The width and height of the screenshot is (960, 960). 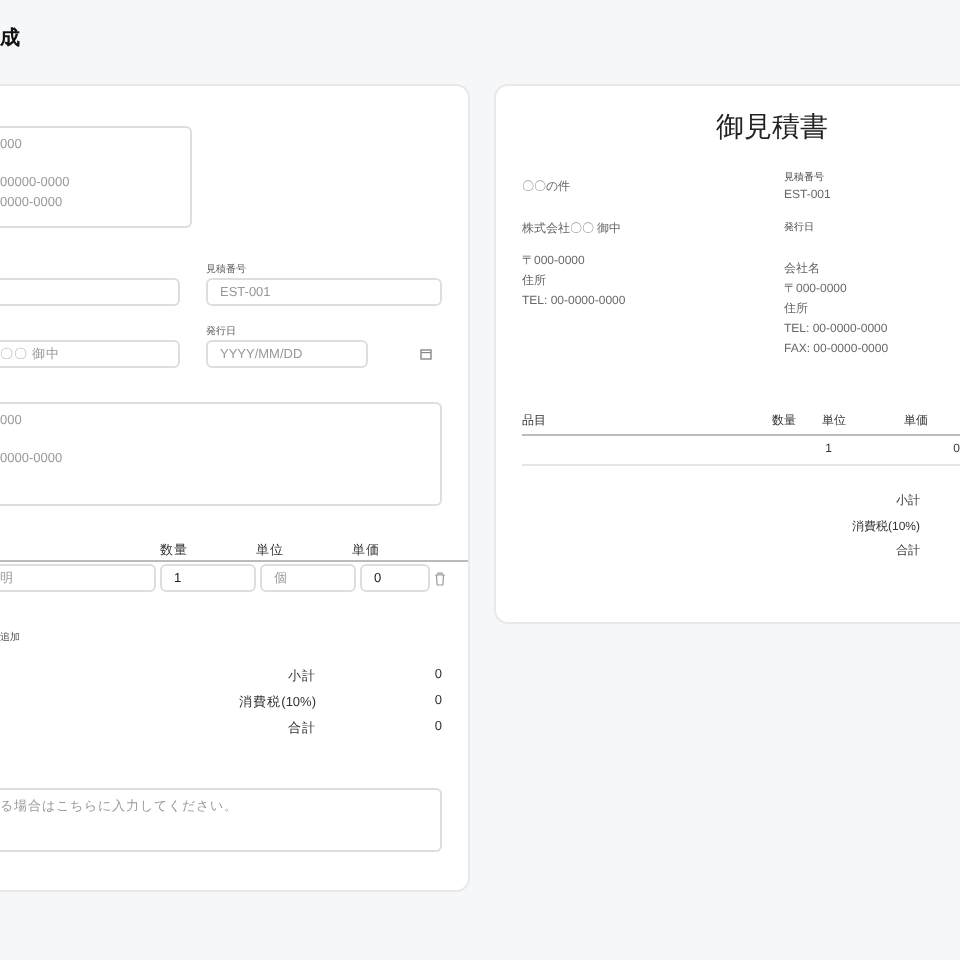 What do you see at coordinates (426, 354) in the screenshot?
I see `calendar-icon` at bounding box center [426, 354].